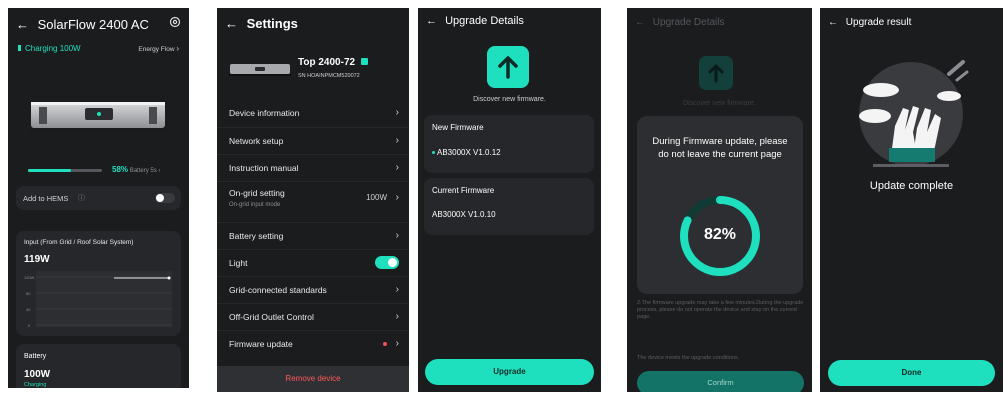 Image resolution: width=1003 pixels, height=393 pixels. Describe the element at coordinates (387, 262) in the screenshot. I see `light-toggle` at that location.